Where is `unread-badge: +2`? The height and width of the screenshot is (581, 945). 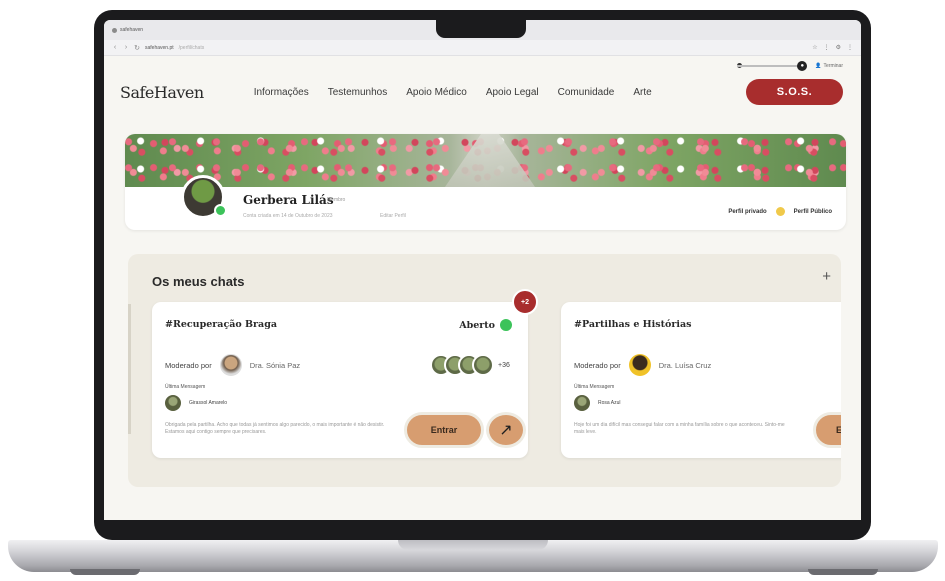
unread-badge: +2 is located at coordinates (525, 302).